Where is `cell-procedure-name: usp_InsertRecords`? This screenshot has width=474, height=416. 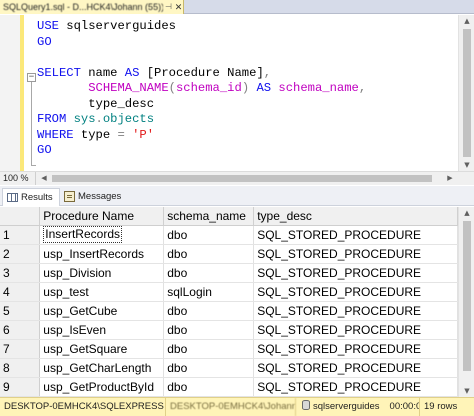
cell-procedure-name: usp_InsertRecords is located at coordinates (102, 254).